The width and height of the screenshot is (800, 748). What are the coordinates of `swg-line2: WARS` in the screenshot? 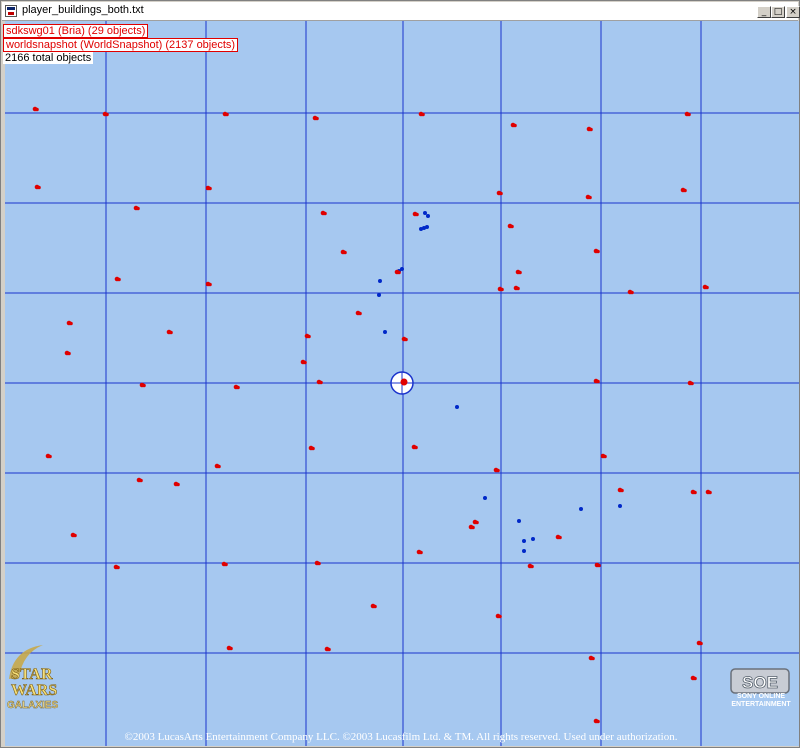 It's located at (34, 690).